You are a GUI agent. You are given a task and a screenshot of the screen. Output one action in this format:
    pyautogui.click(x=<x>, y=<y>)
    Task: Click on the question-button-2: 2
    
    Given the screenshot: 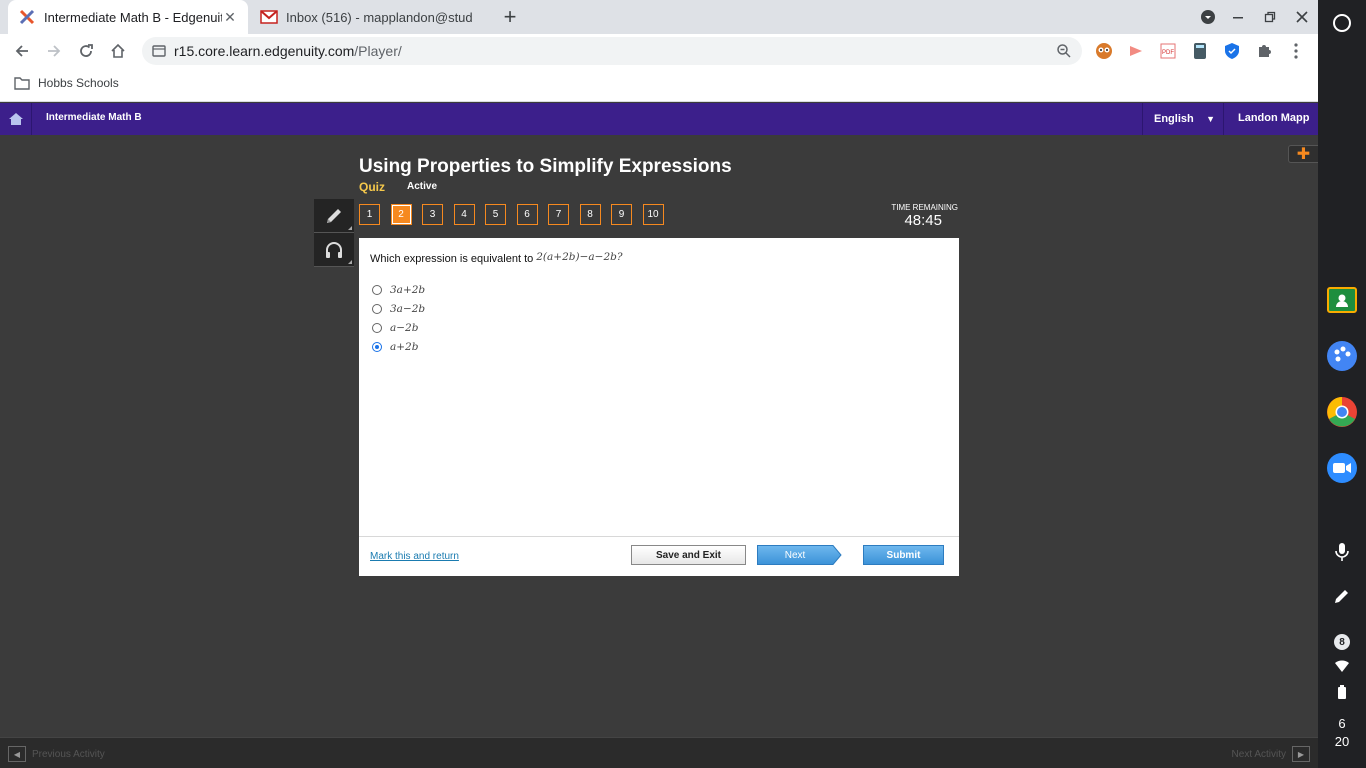 What is the action you would take?
    pyautogui.click(x=401, y=214)
    